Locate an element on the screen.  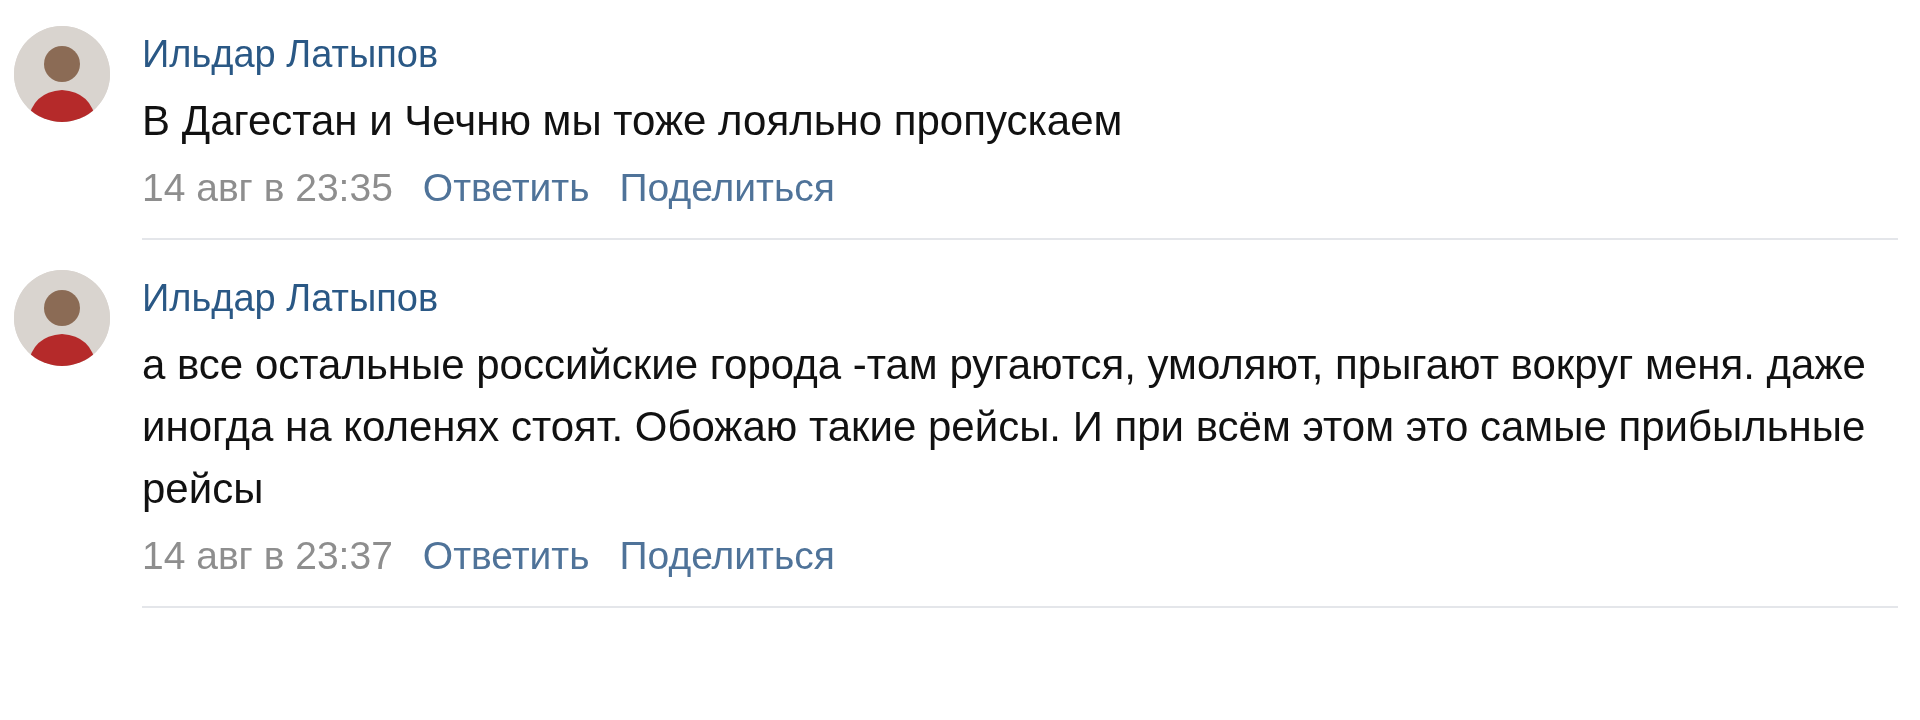
comment-text: В Дагестан и Чечню мы тоже лояльно пропускаем is located at coordinates (633, 121).